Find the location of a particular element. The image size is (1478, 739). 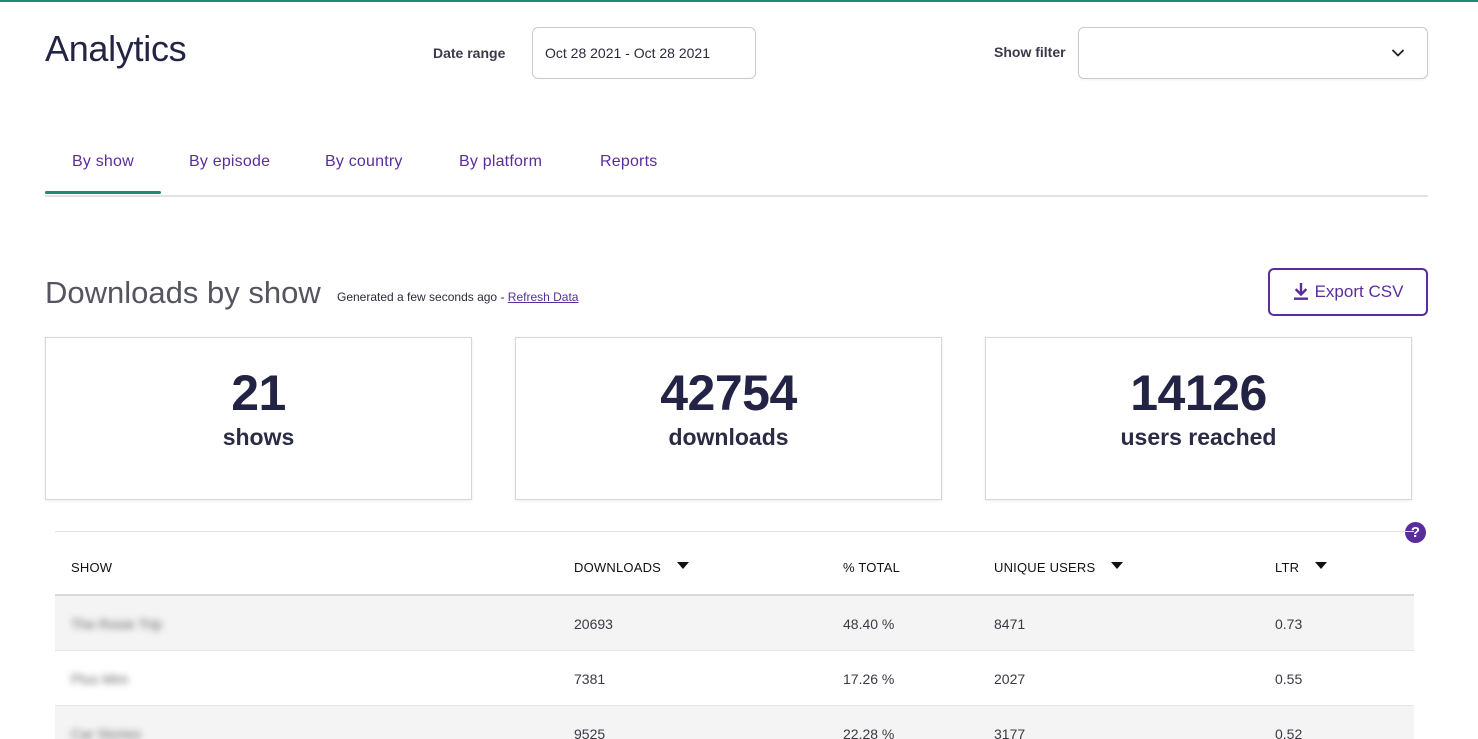

col-ltr: LTR is located at coordinates (1301, 567).